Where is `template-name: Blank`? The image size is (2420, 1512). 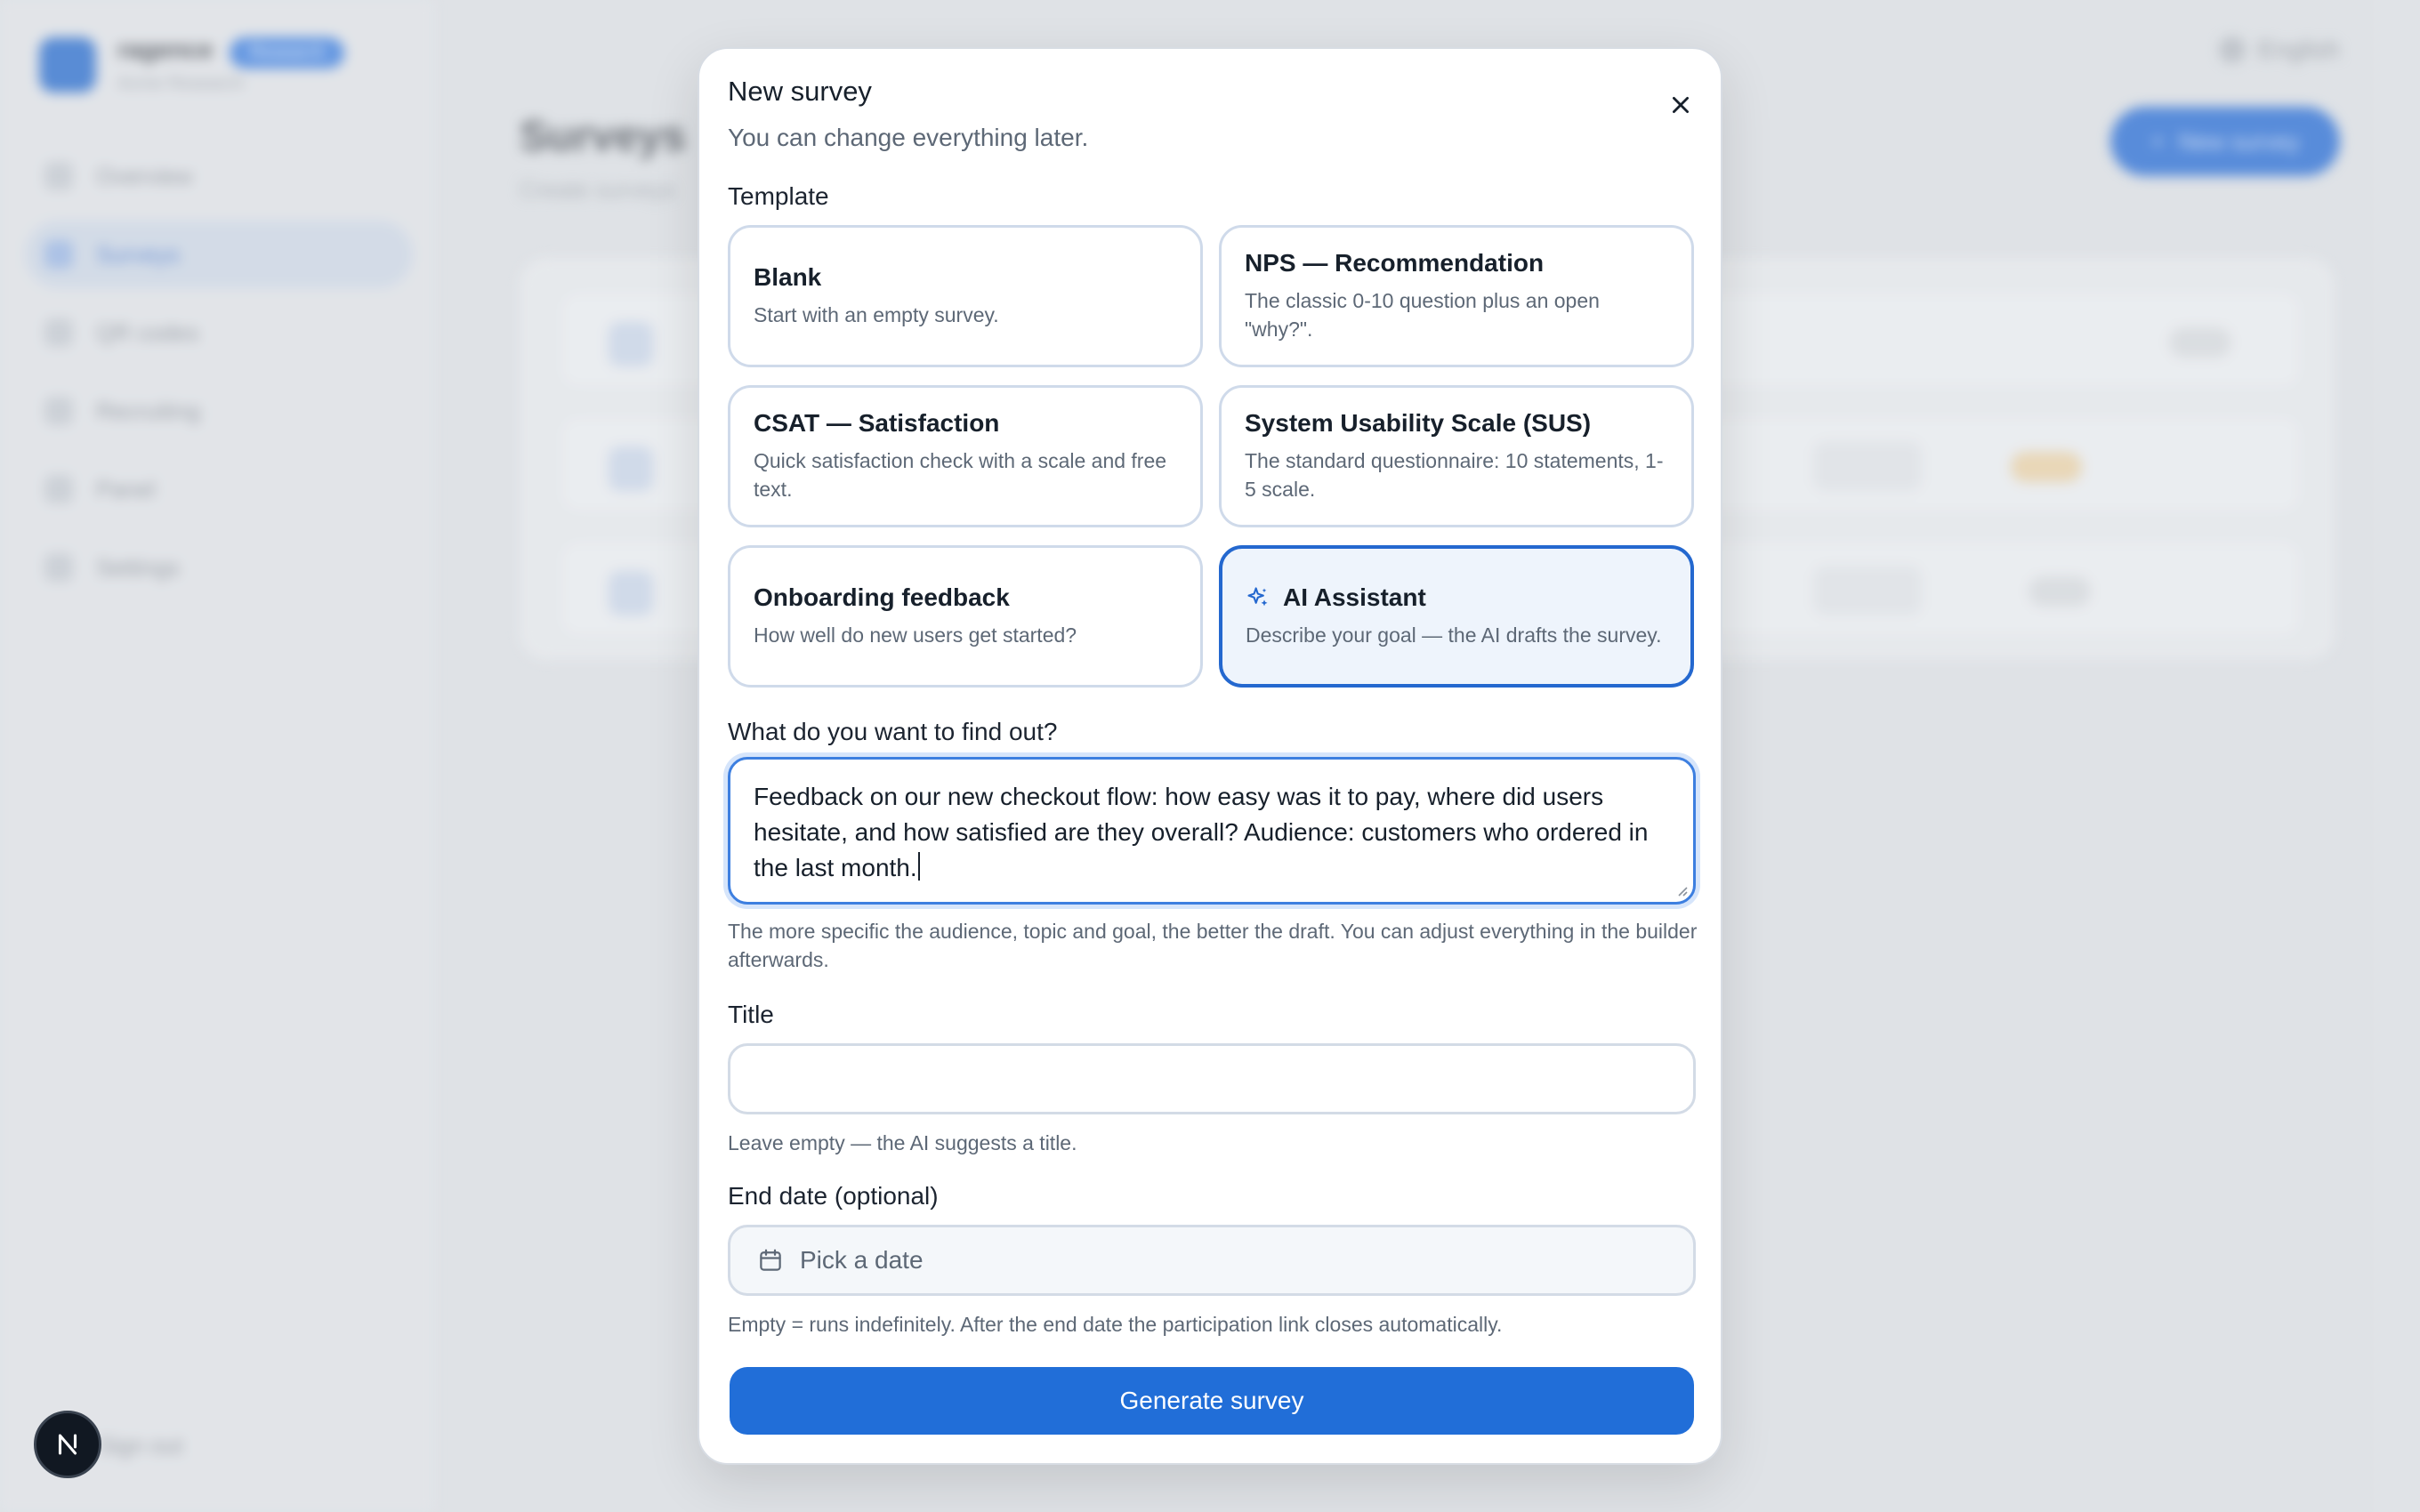 template-name: Blank is located at coordinates (788, 277).